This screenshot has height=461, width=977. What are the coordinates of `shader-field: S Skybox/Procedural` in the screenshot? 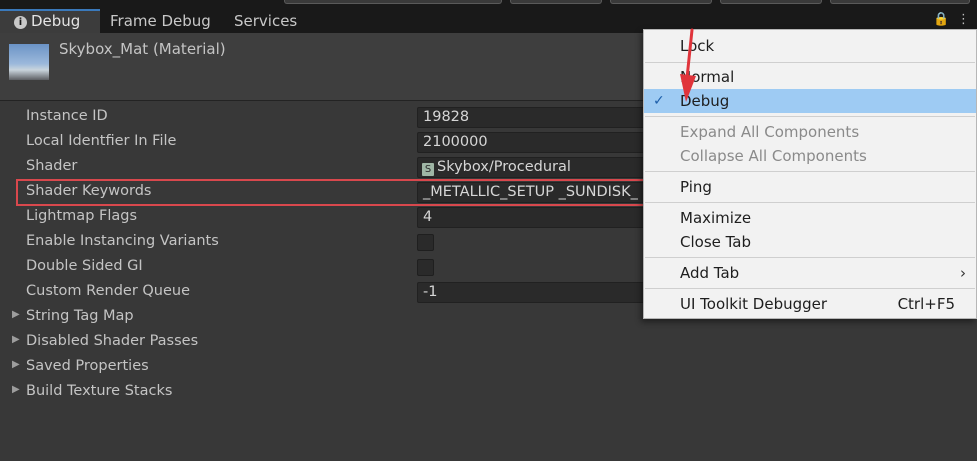 It's located at (532, 167).